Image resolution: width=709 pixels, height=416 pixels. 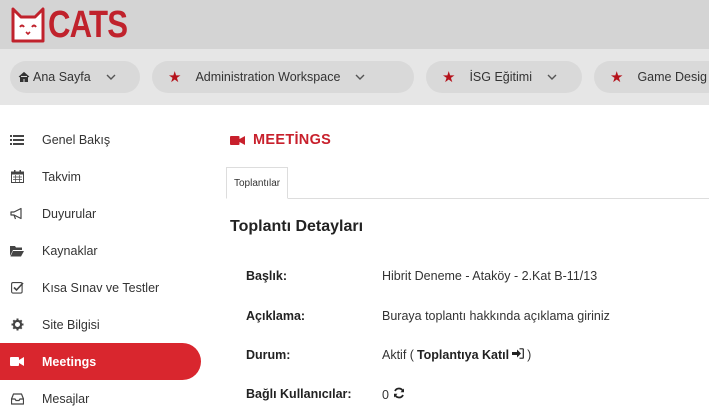 I want to click on join-meeting-link: Toplantıya Katıl, so click(x=463, y=355).